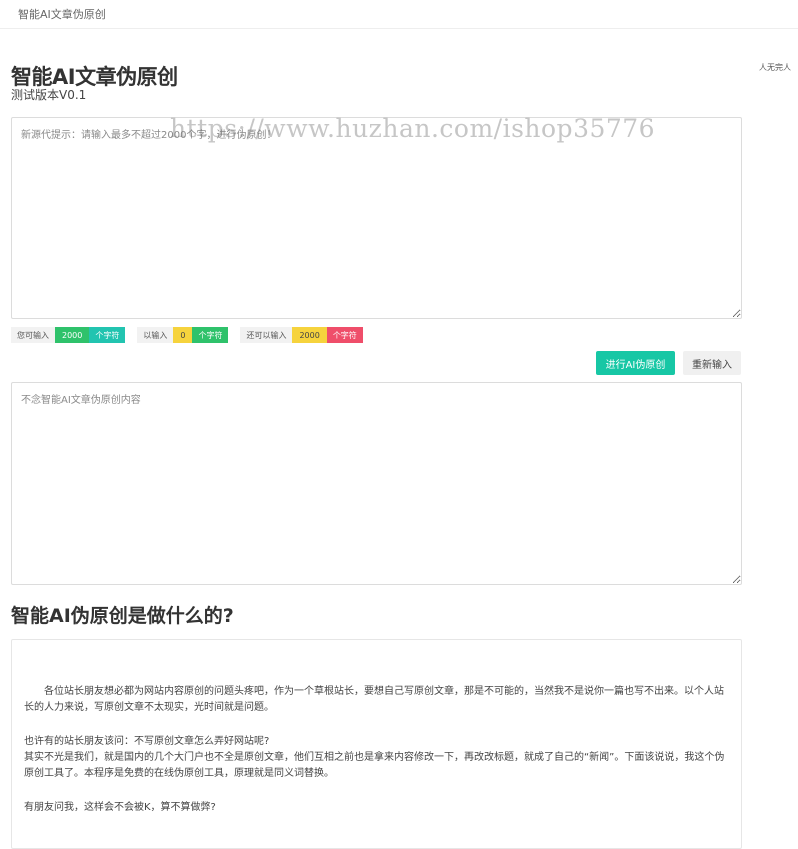 The image size is (798, 849). Describe the element at coordinates (107, 335) in the screenshot. I see `counter-max-unit: 个字符` at that location.